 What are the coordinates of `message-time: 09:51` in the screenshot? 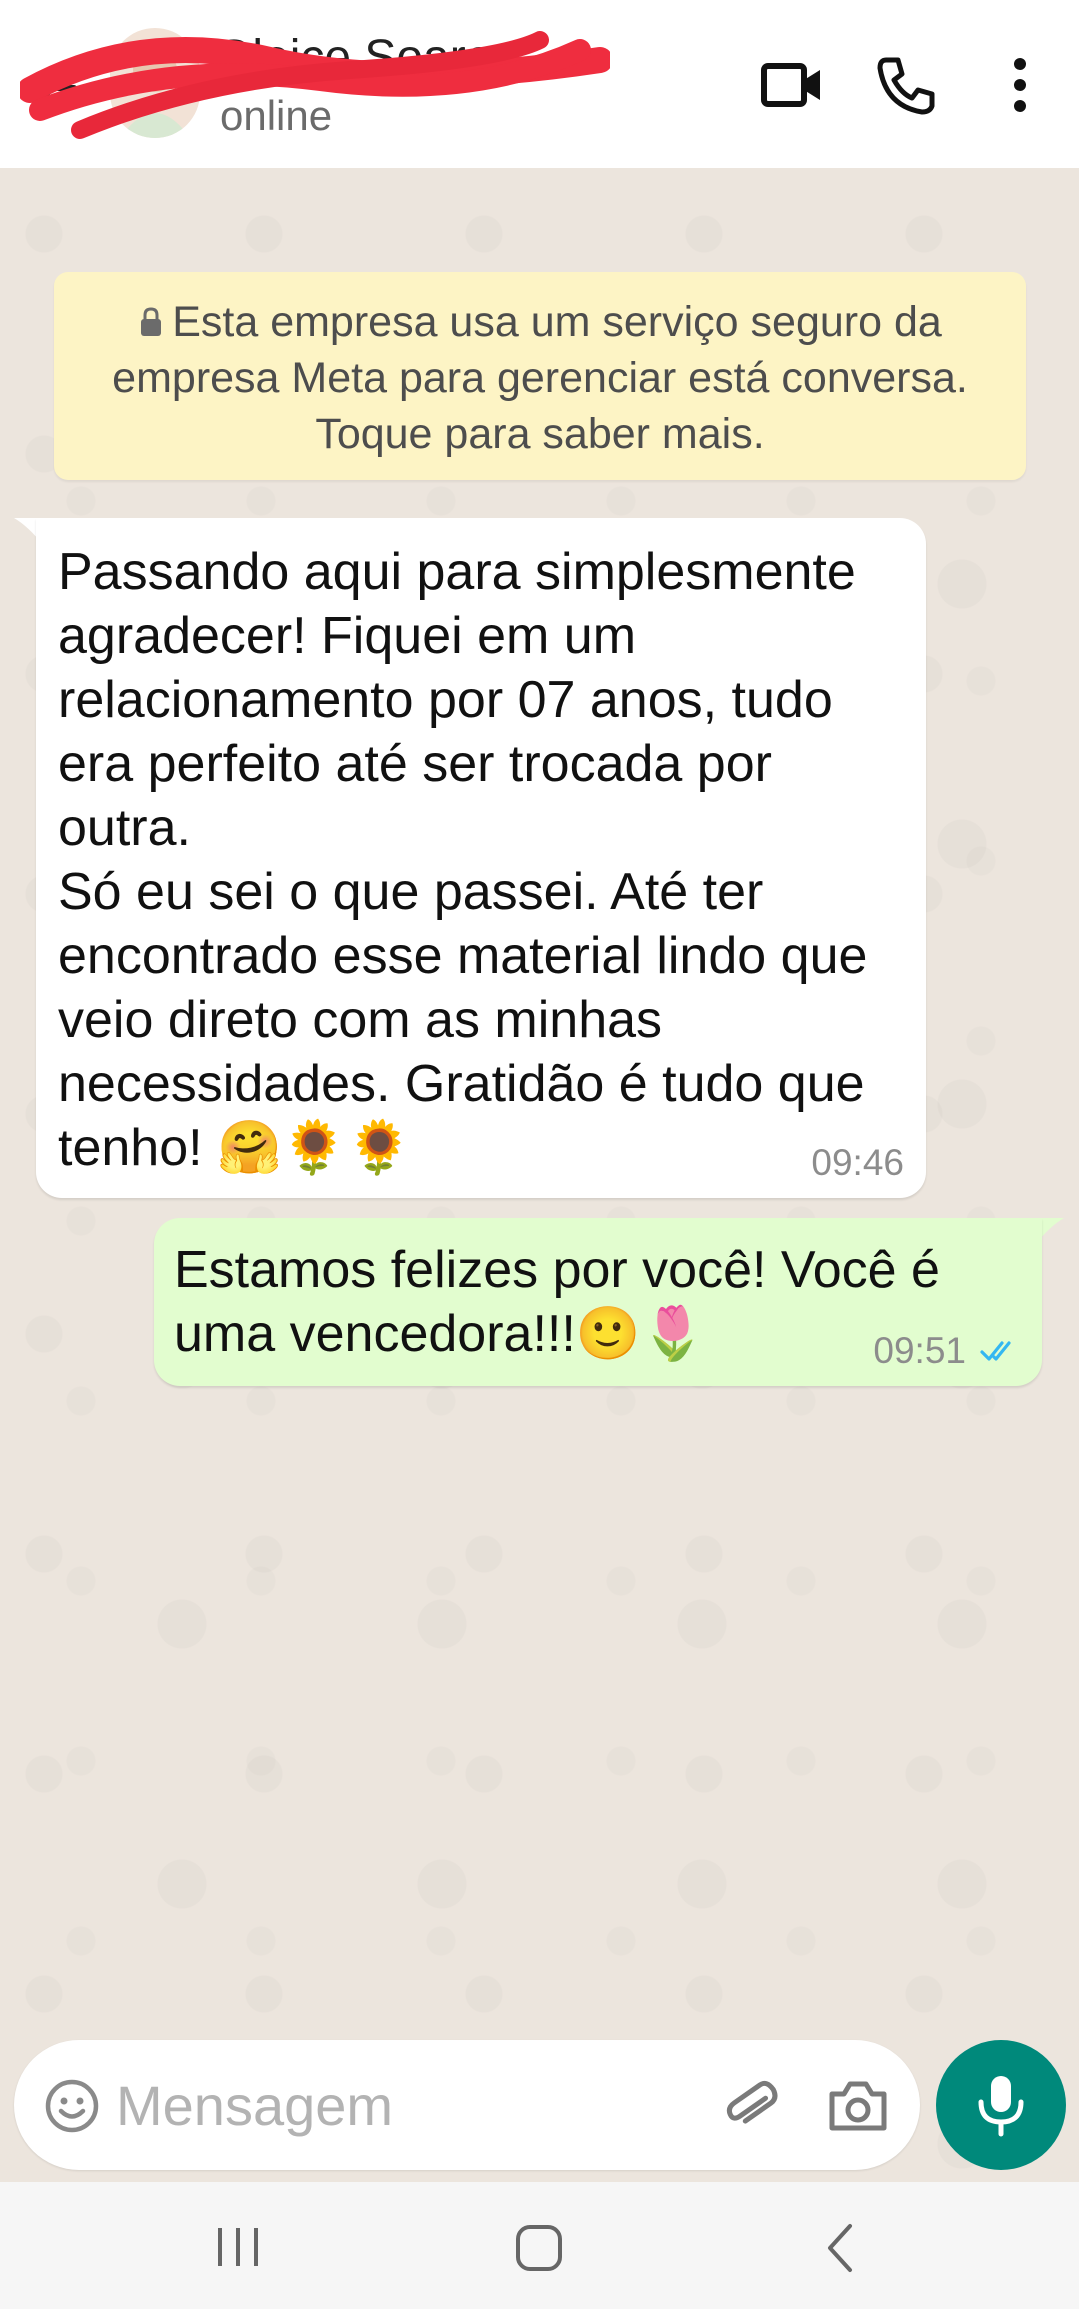 It's located at (919, 1350).